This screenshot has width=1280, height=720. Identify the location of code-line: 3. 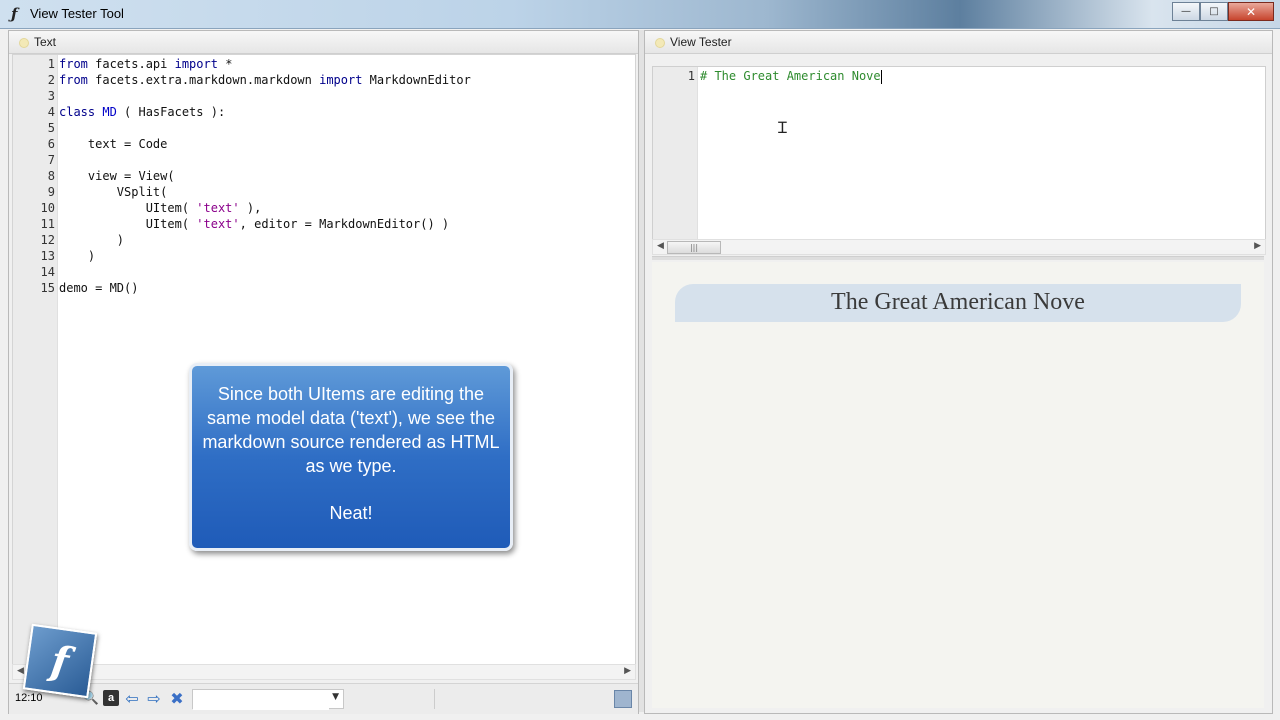
(323, 96).